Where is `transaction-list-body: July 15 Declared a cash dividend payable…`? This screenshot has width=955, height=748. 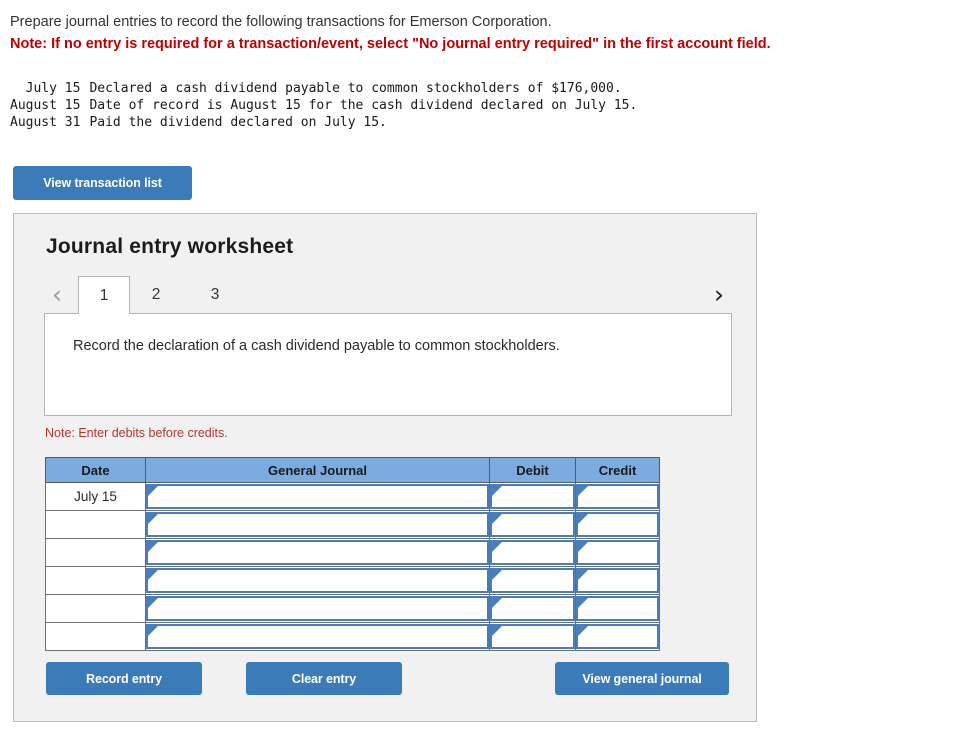 transaction-list-body: July 15 Declared a cash dividend payable… is located at coordinates (323, 105).